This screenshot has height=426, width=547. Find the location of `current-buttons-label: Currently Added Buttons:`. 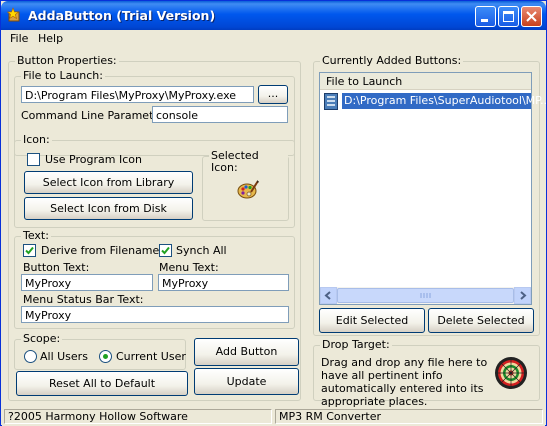

current-buttons-label: Currently Added Buttons: is located at coordinates (392, 60).